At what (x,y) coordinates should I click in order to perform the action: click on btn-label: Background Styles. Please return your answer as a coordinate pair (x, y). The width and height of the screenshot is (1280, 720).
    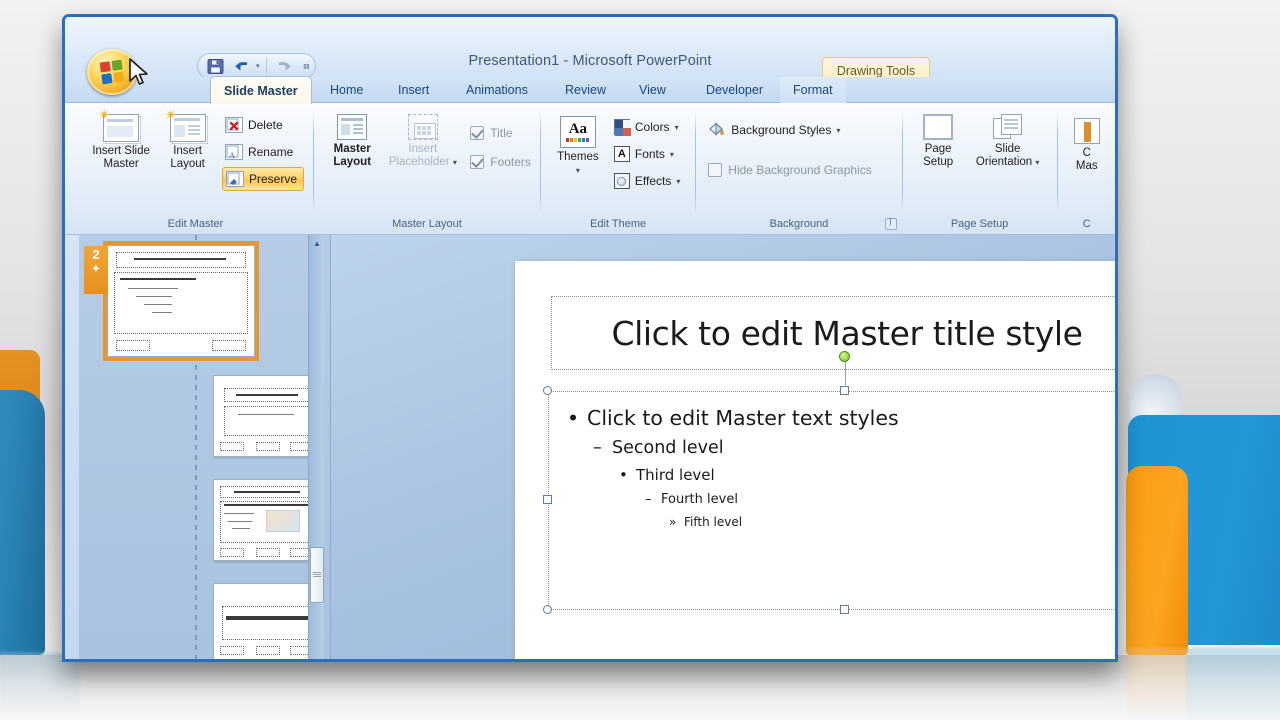
    Looking at the image, I should click on (781, 130).